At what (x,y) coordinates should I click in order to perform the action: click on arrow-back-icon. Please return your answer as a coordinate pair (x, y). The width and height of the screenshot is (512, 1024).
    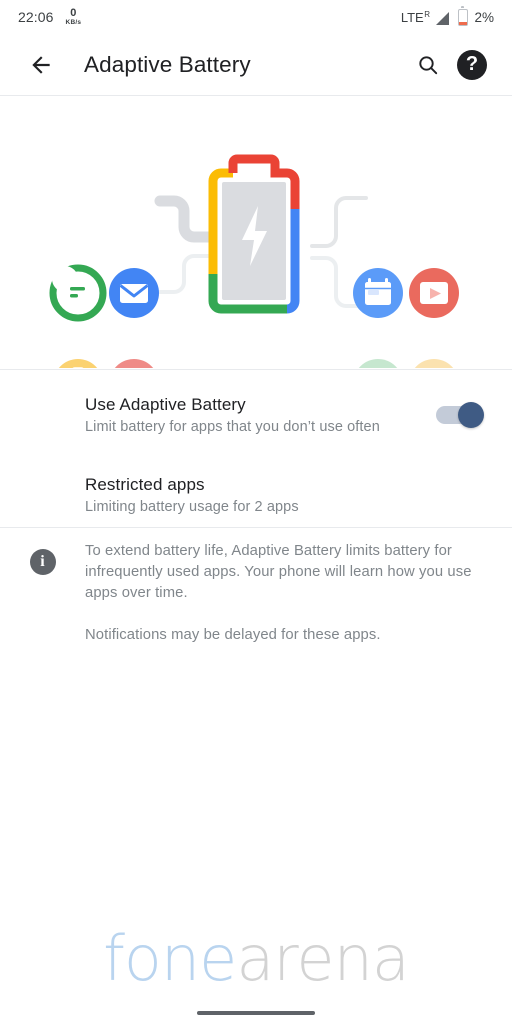
    Looking at the image, I should click on (41, 64).